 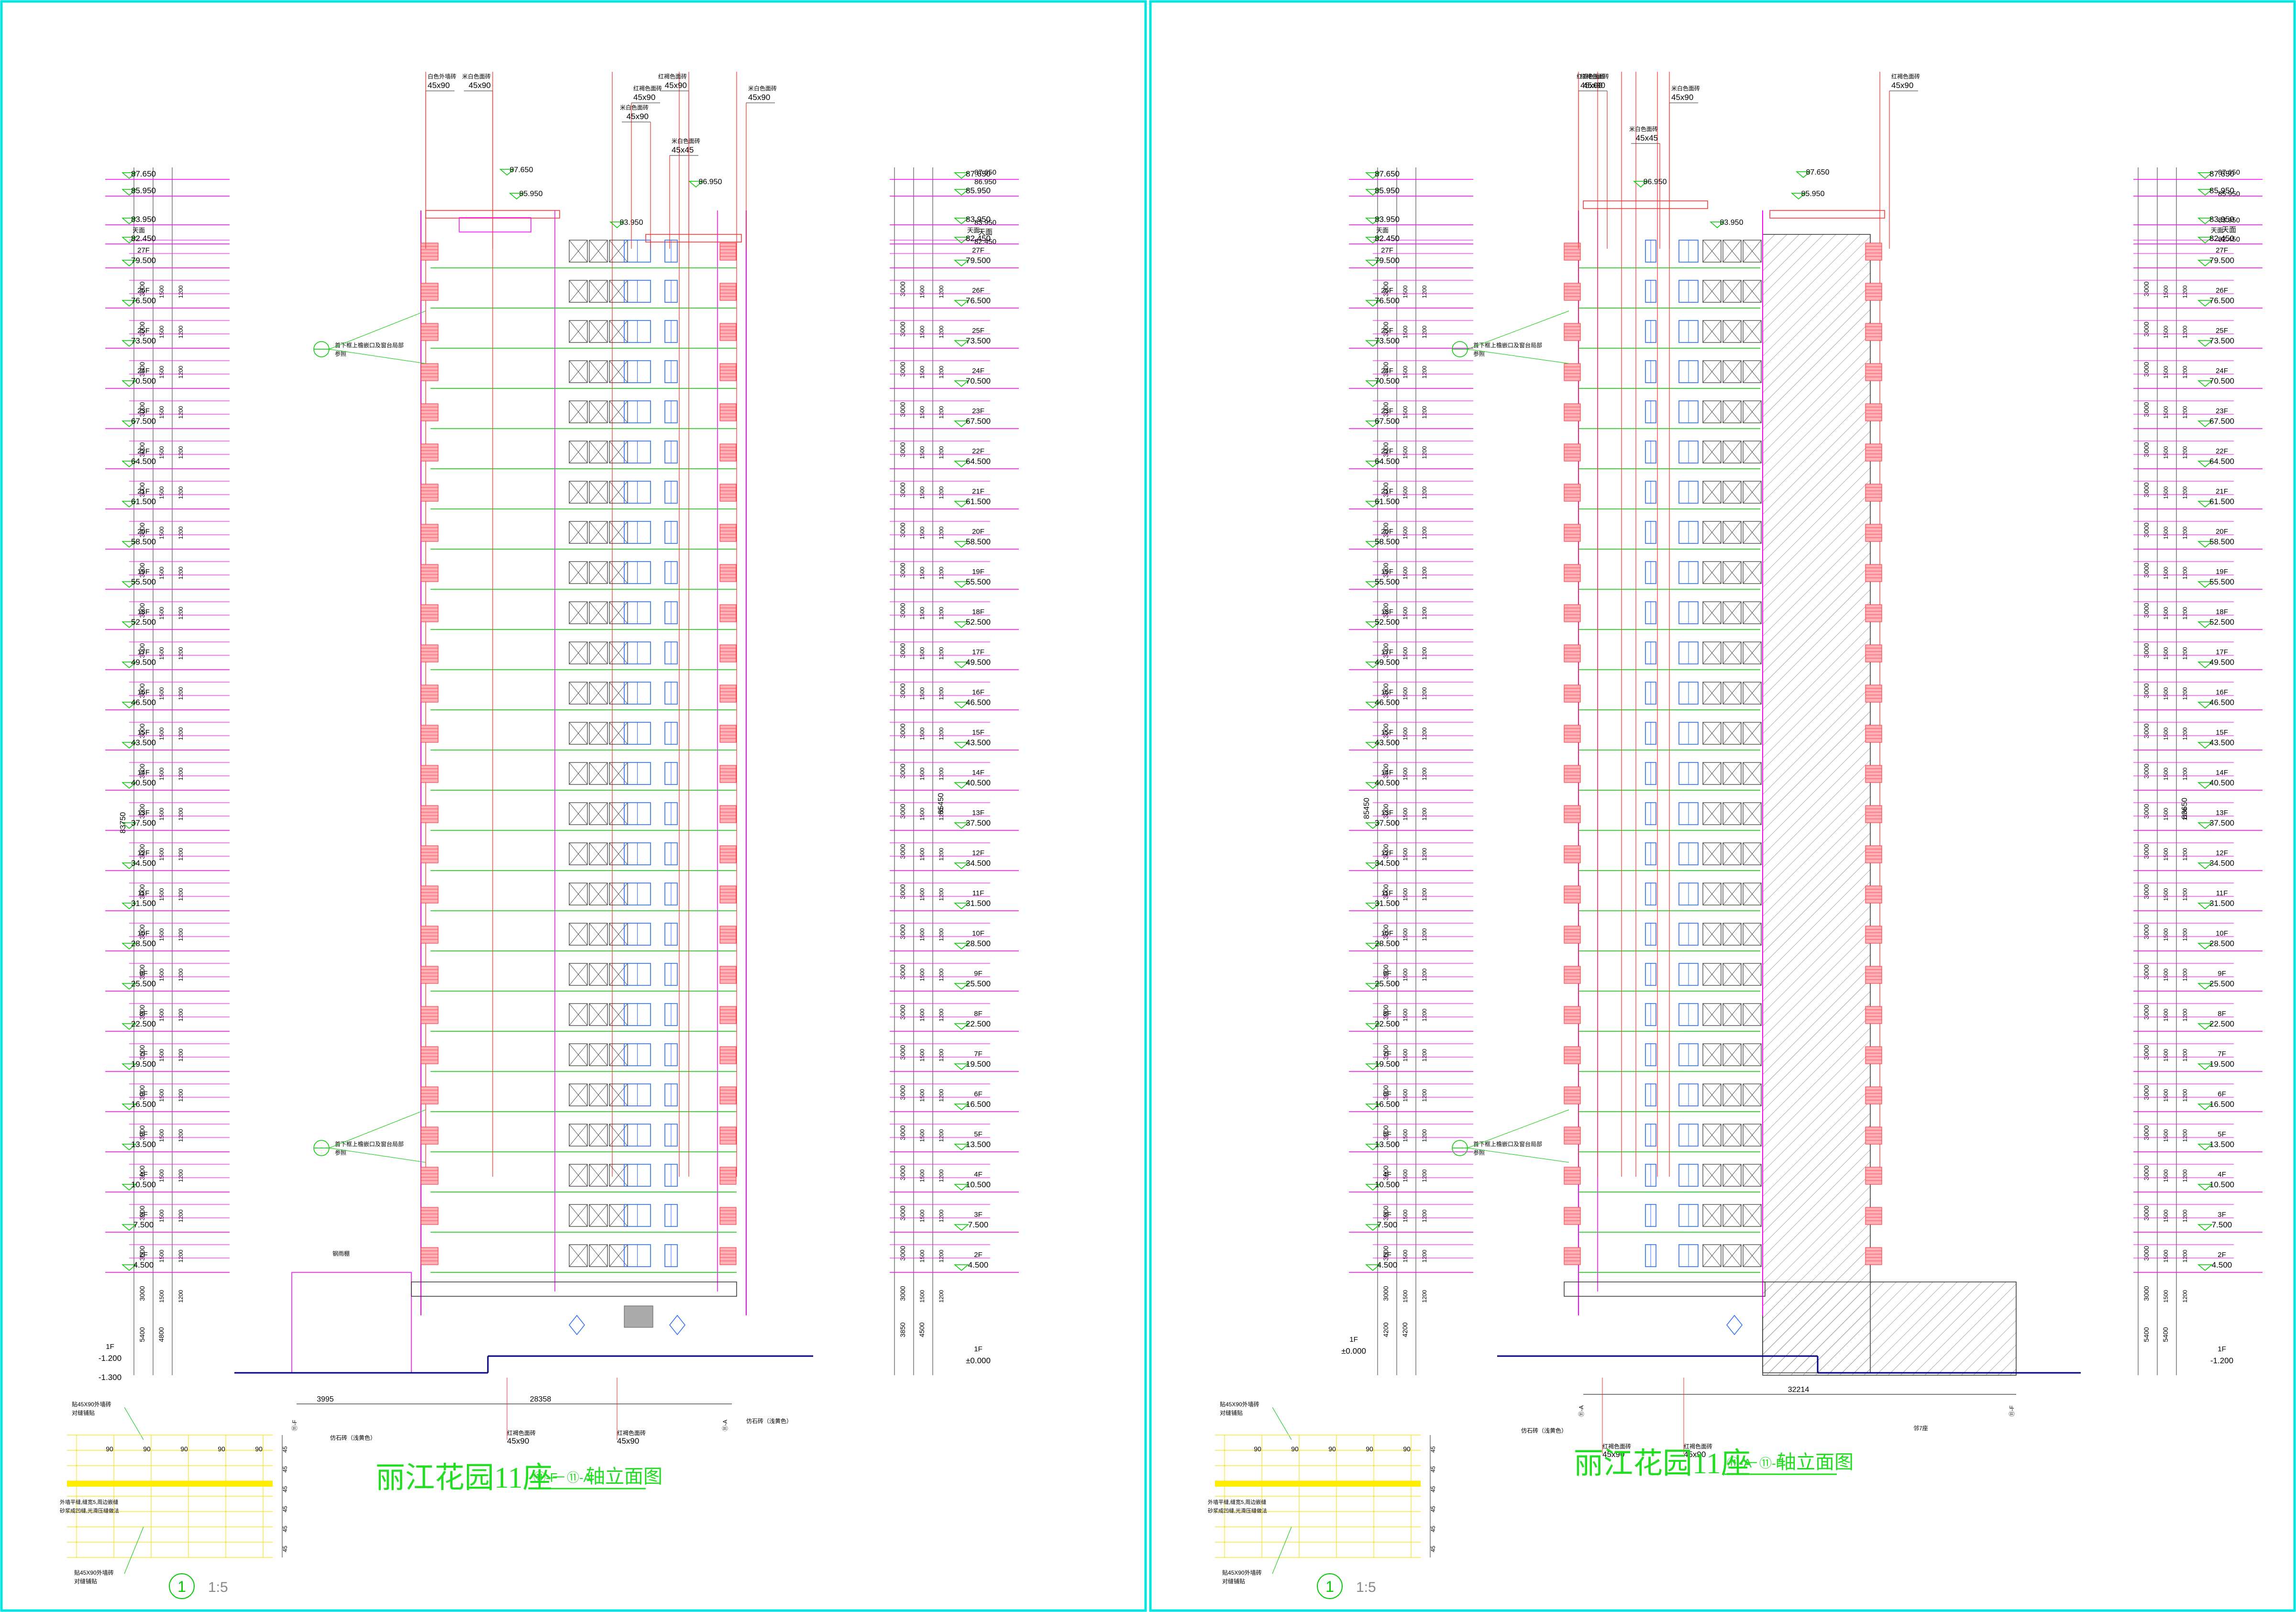 I want to click on detail-strip-note: 砂浆成凹缝,光滑压缝做法, so click(x=1238, y=1510).